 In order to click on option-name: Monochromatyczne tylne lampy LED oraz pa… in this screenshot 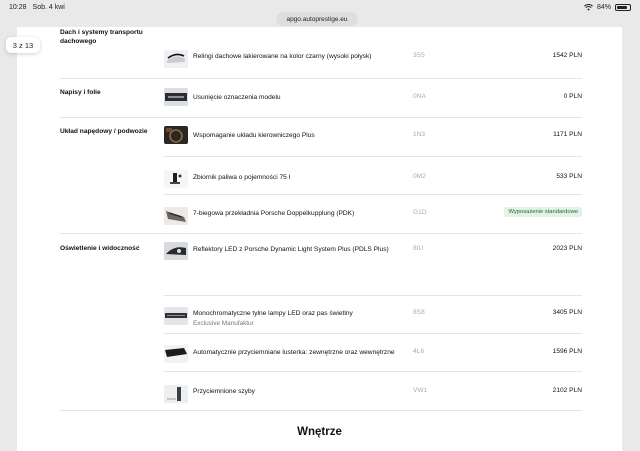, I will do `click(273, 313)`.